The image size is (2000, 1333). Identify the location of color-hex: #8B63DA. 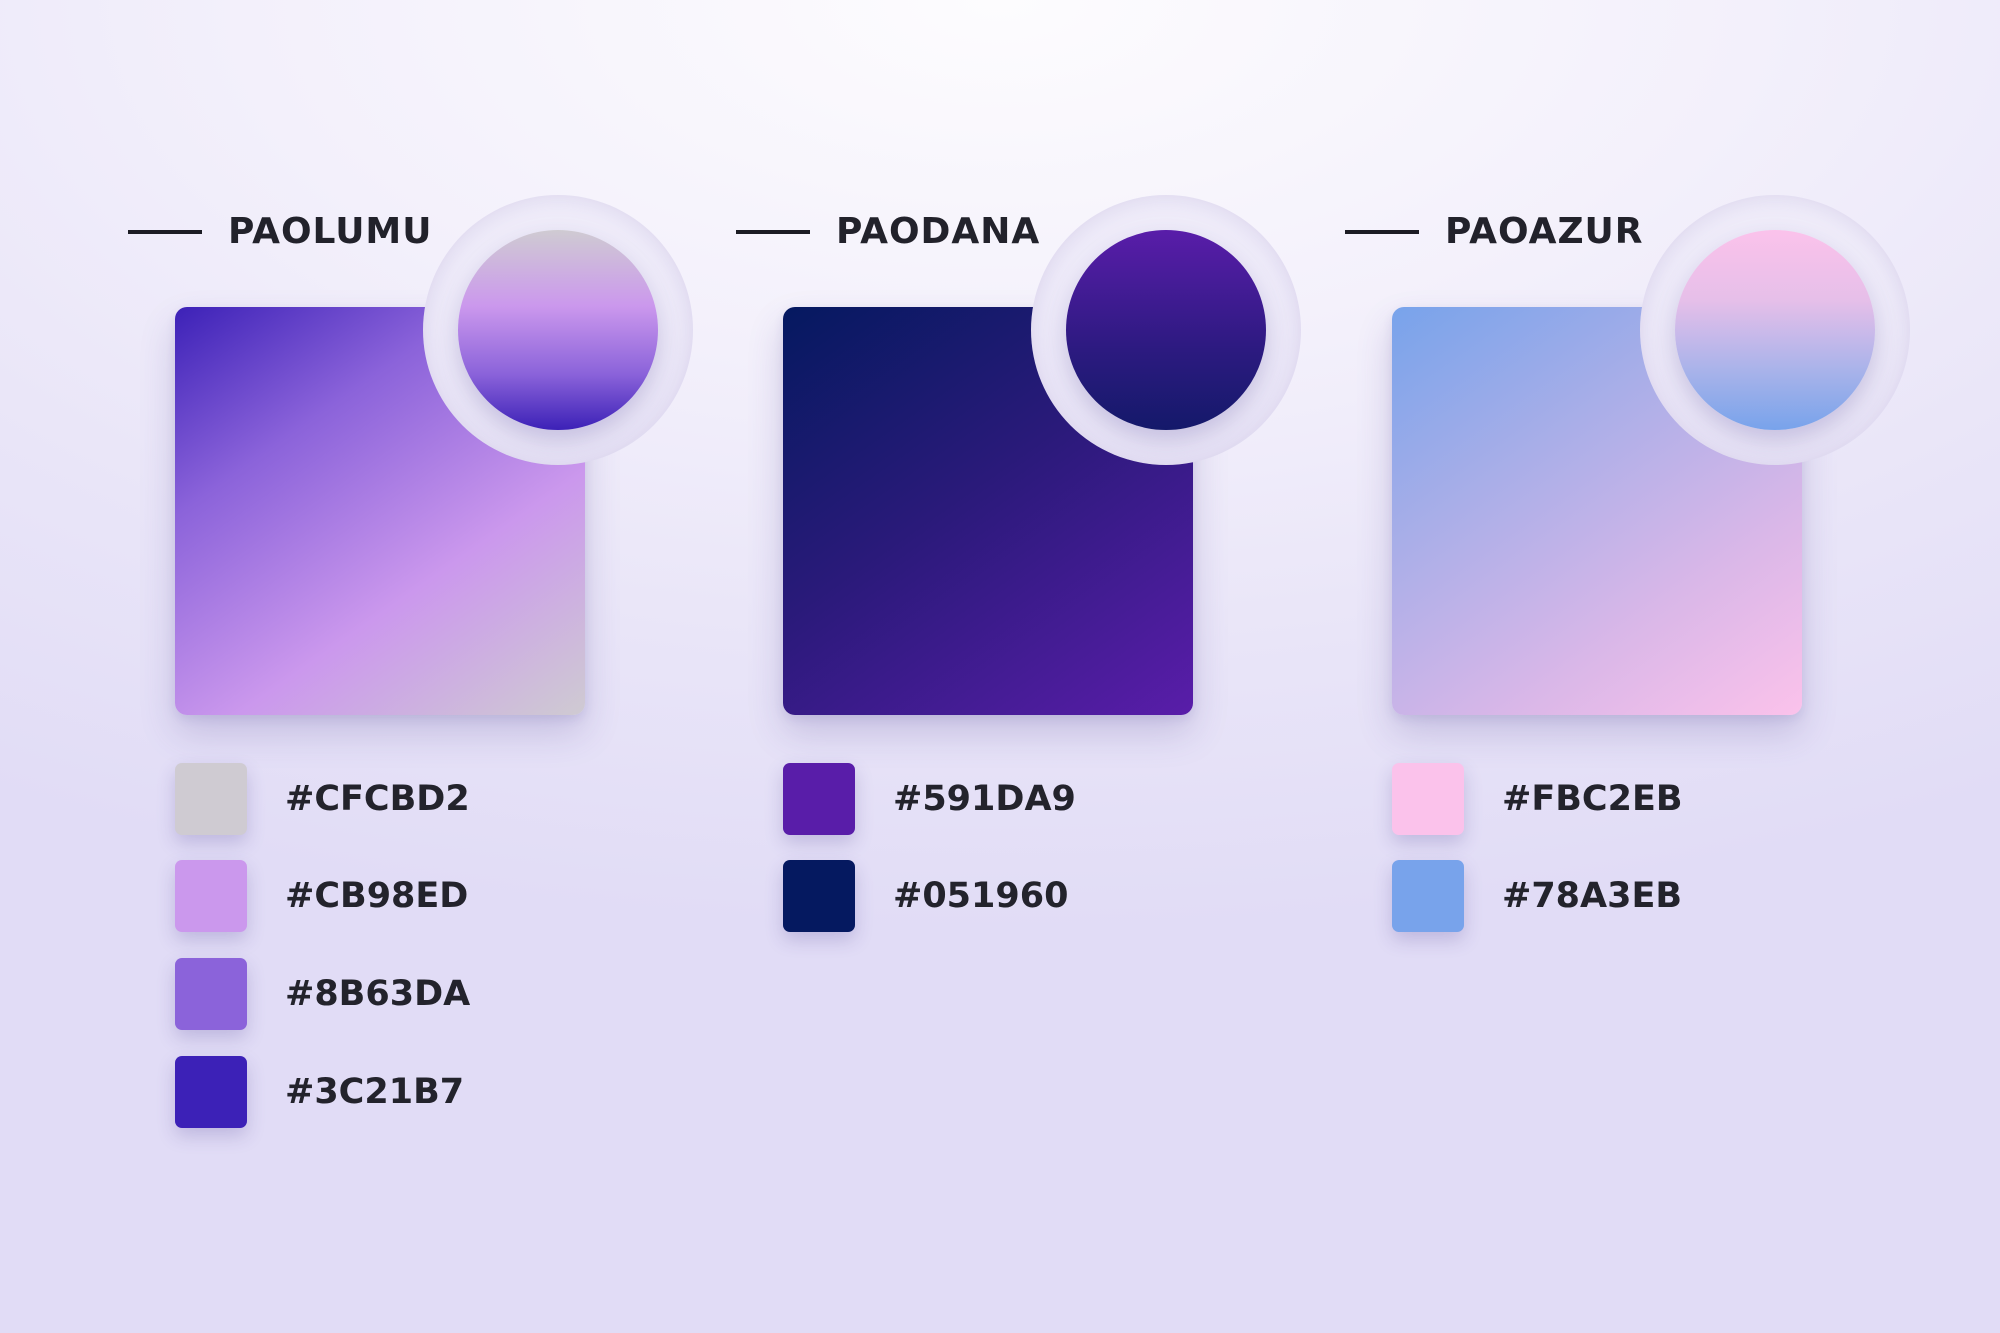
(378, 994).